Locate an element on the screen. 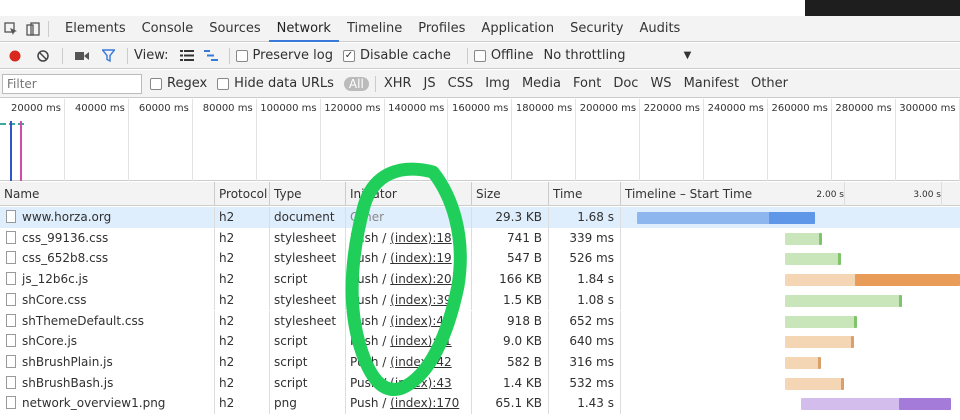  cell-initiator: Push / (index):19 is located at coordinates (409, 259).